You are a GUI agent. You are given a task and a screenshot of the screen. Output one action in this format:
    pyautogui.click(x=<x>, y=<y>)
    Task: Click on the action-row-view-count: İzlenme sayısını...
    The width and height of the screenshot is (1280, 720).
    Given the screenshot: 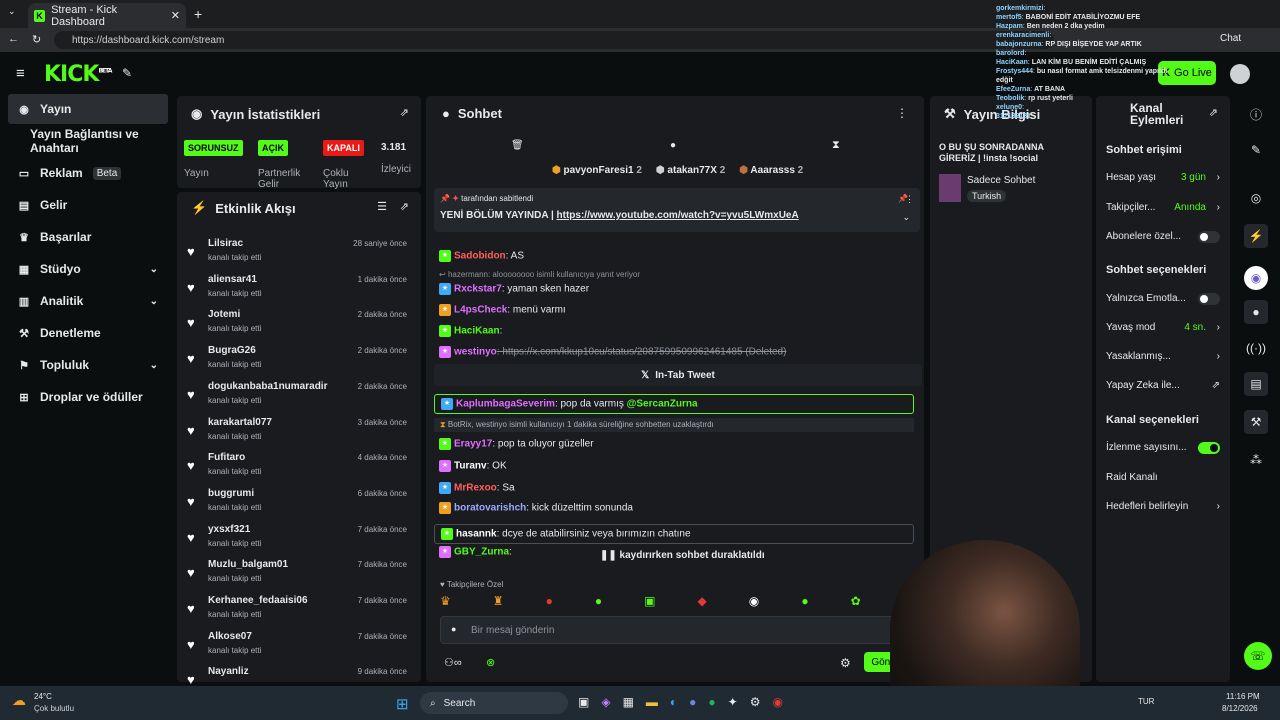 What is the action you would take?
    pyautogui.click(x=1146, y=447)
    